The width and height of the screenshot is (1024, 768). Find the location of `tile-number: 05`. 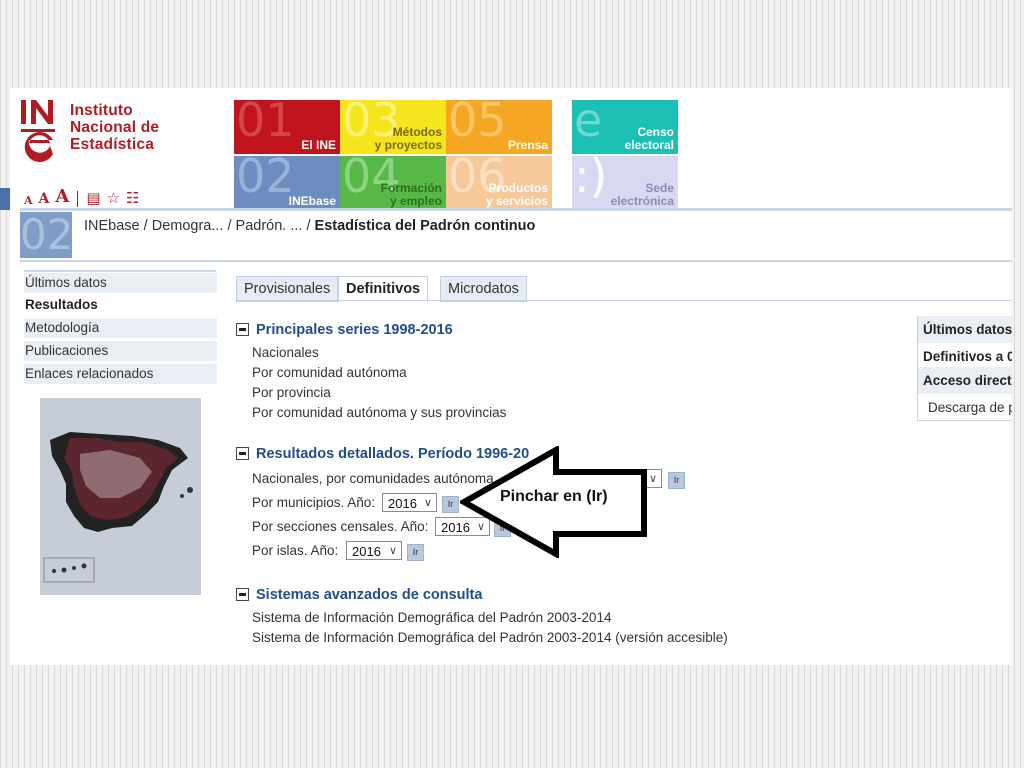

tile-number: 05 is located at coordinates (477, 123).